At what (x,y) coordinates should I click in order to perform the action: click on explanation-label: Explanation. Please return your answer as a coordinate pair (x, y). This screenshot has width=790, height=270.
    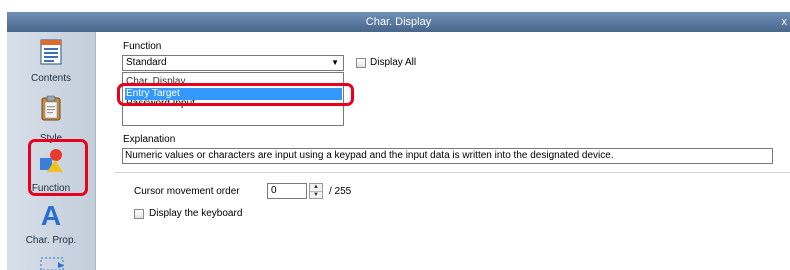
    Looking at the image, I should click on (149, 139).